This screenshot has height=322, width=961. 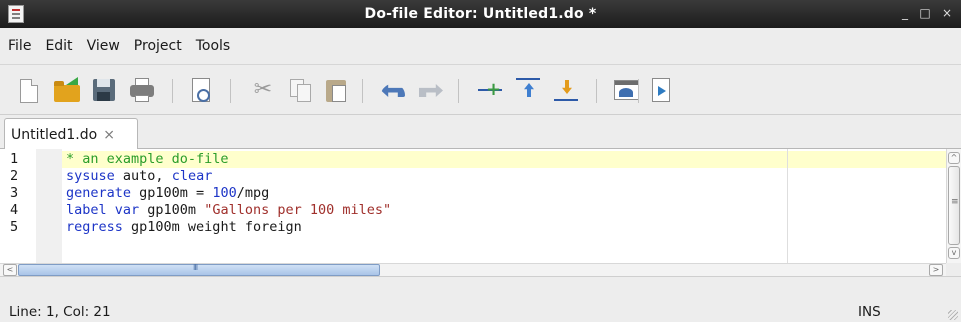 I want to click on minimize-button: _, so click(x=905, y=13).